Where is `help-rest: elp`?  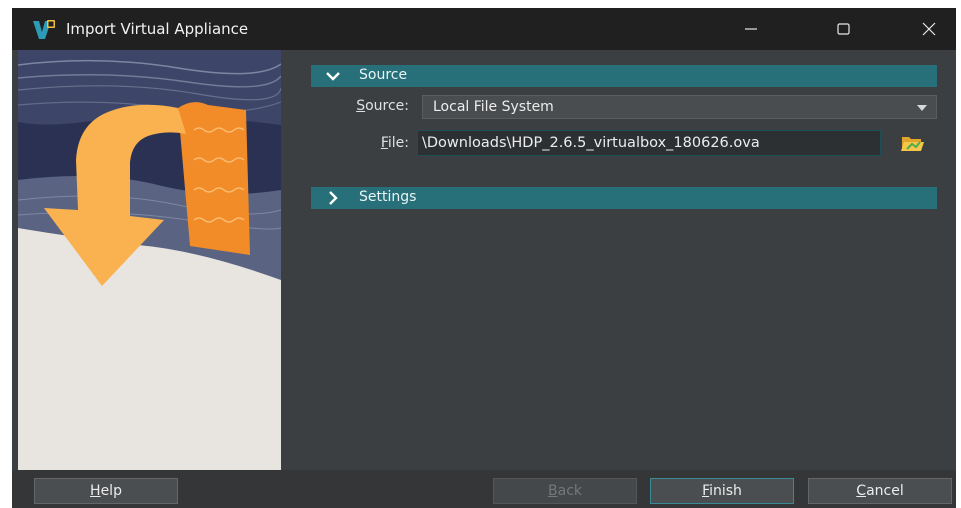 help-rest: elp is located at coordinates (111, 491).